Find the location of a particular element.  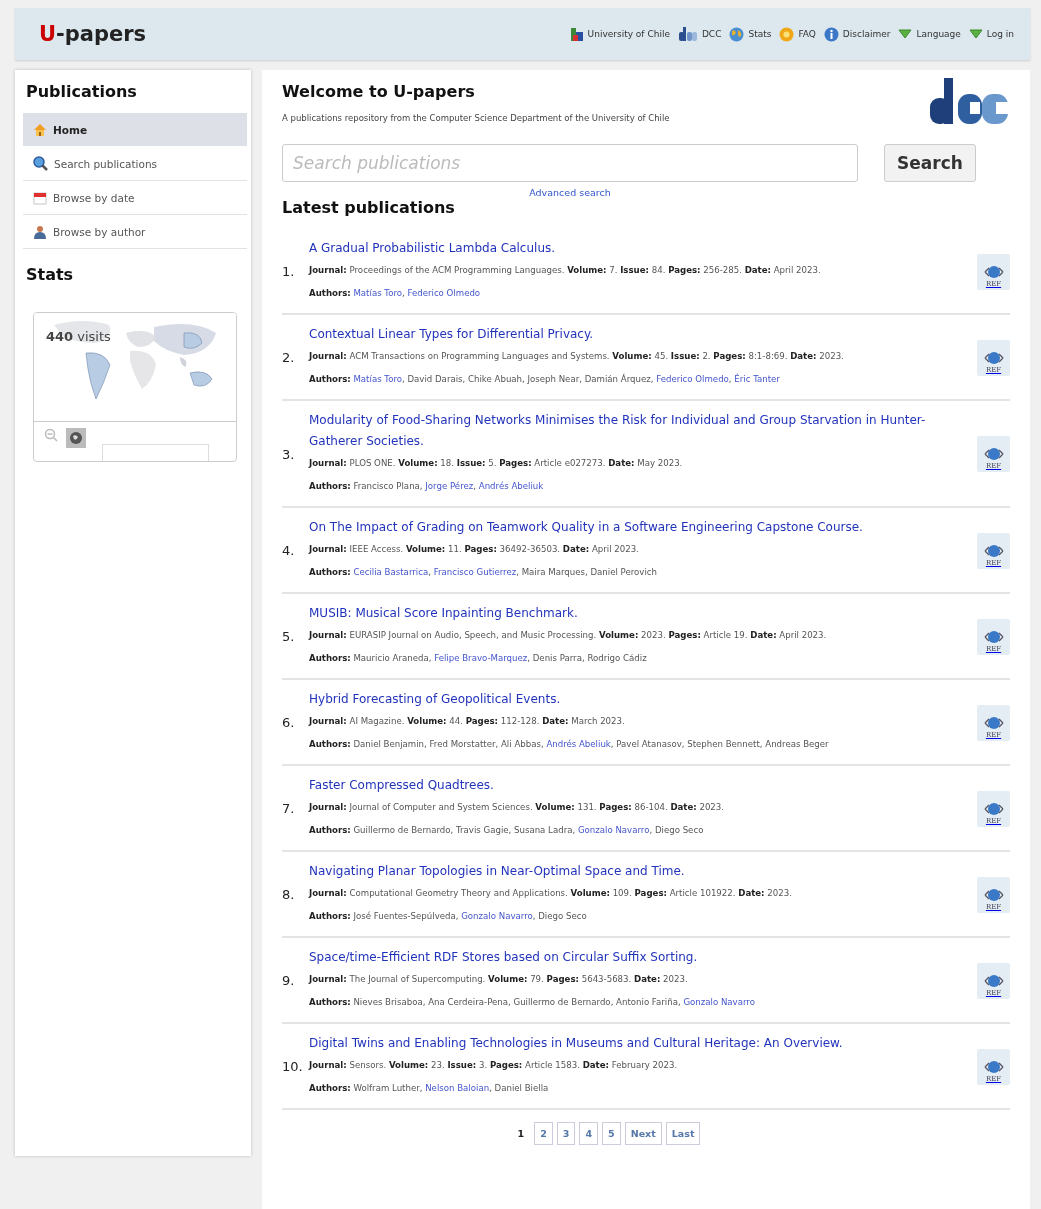

house-icon is located at coordinates (40, 129).